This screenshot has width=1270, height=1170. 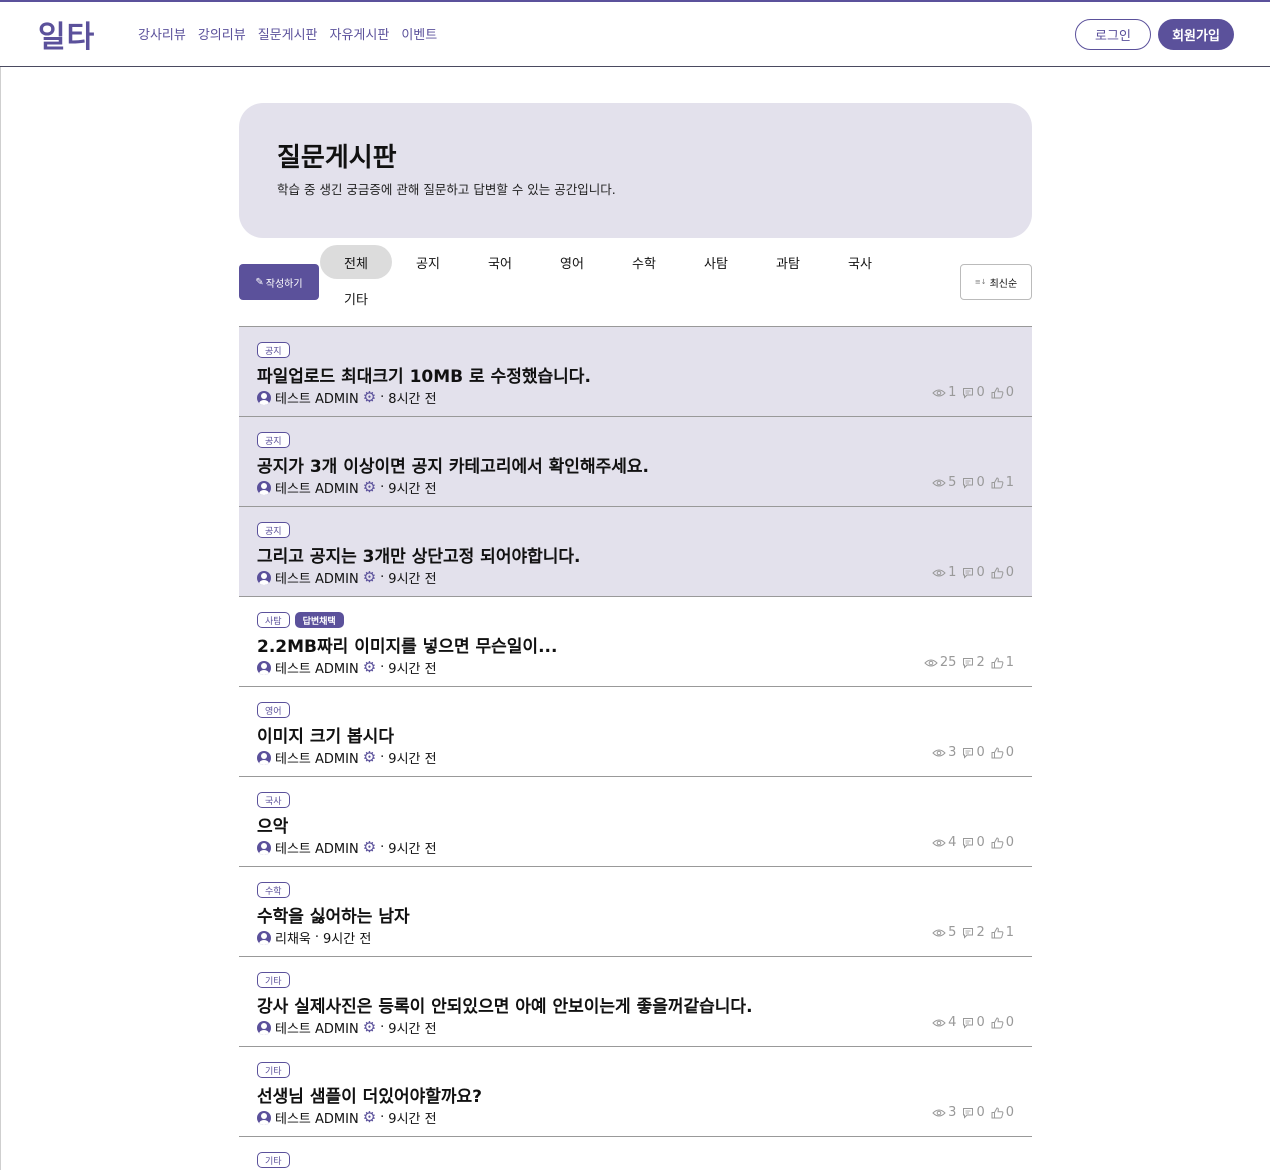 I want to click on post-tags: 공지, so click(x=273, y=350).